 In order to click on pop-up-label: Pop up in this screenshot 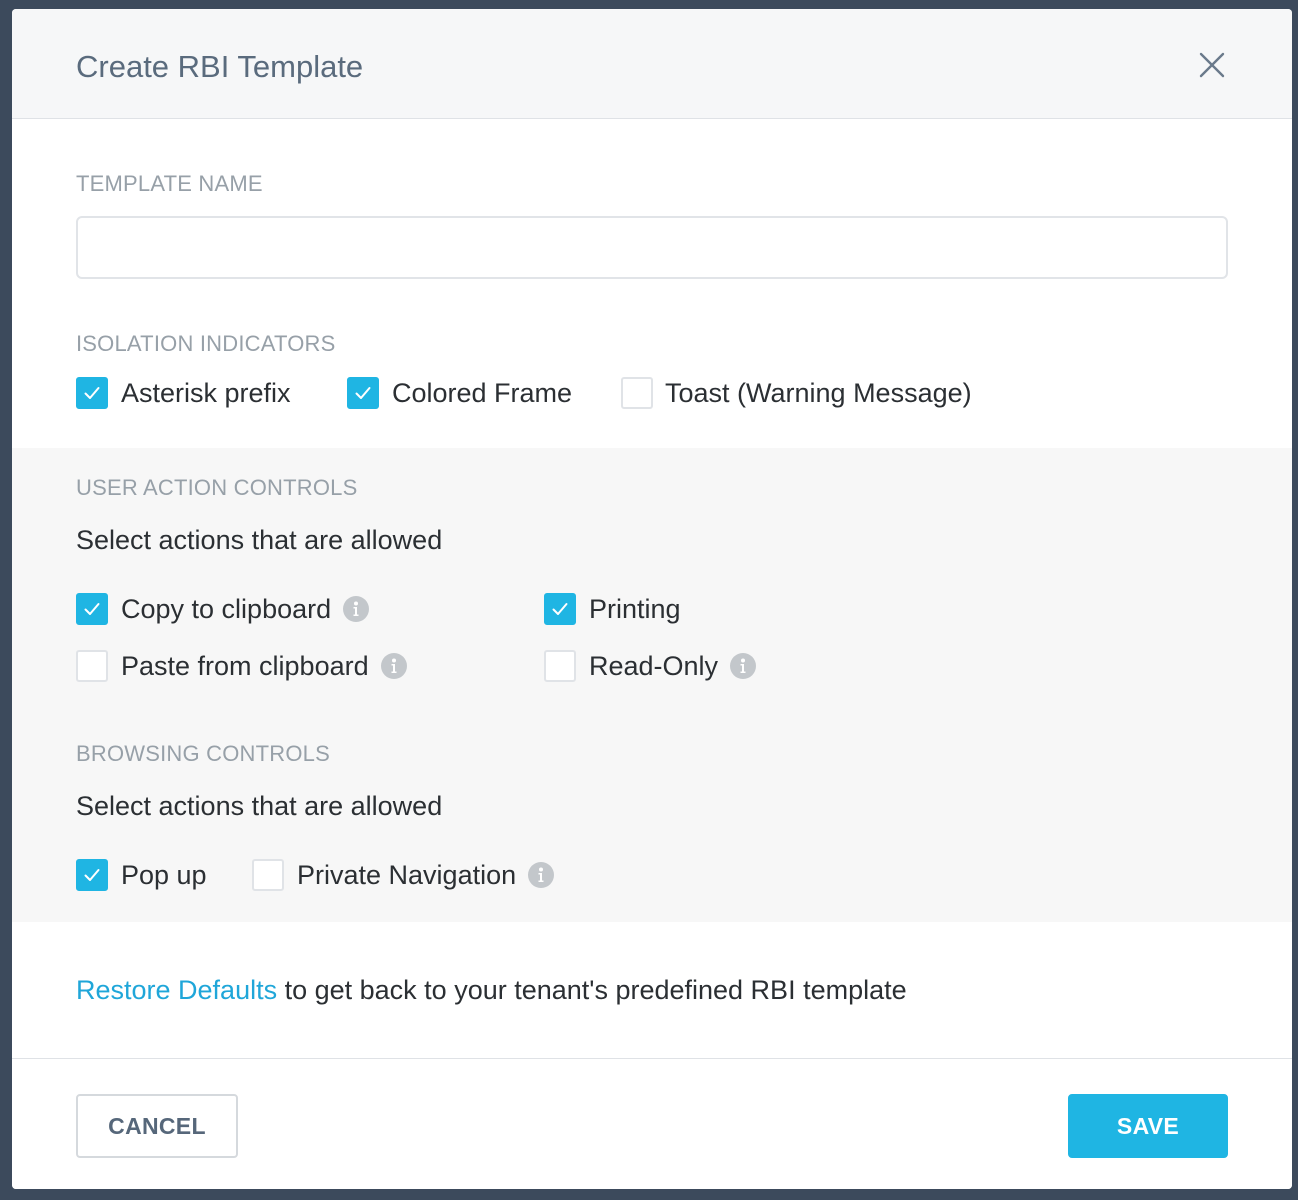, I will do `click(164, 874)`.